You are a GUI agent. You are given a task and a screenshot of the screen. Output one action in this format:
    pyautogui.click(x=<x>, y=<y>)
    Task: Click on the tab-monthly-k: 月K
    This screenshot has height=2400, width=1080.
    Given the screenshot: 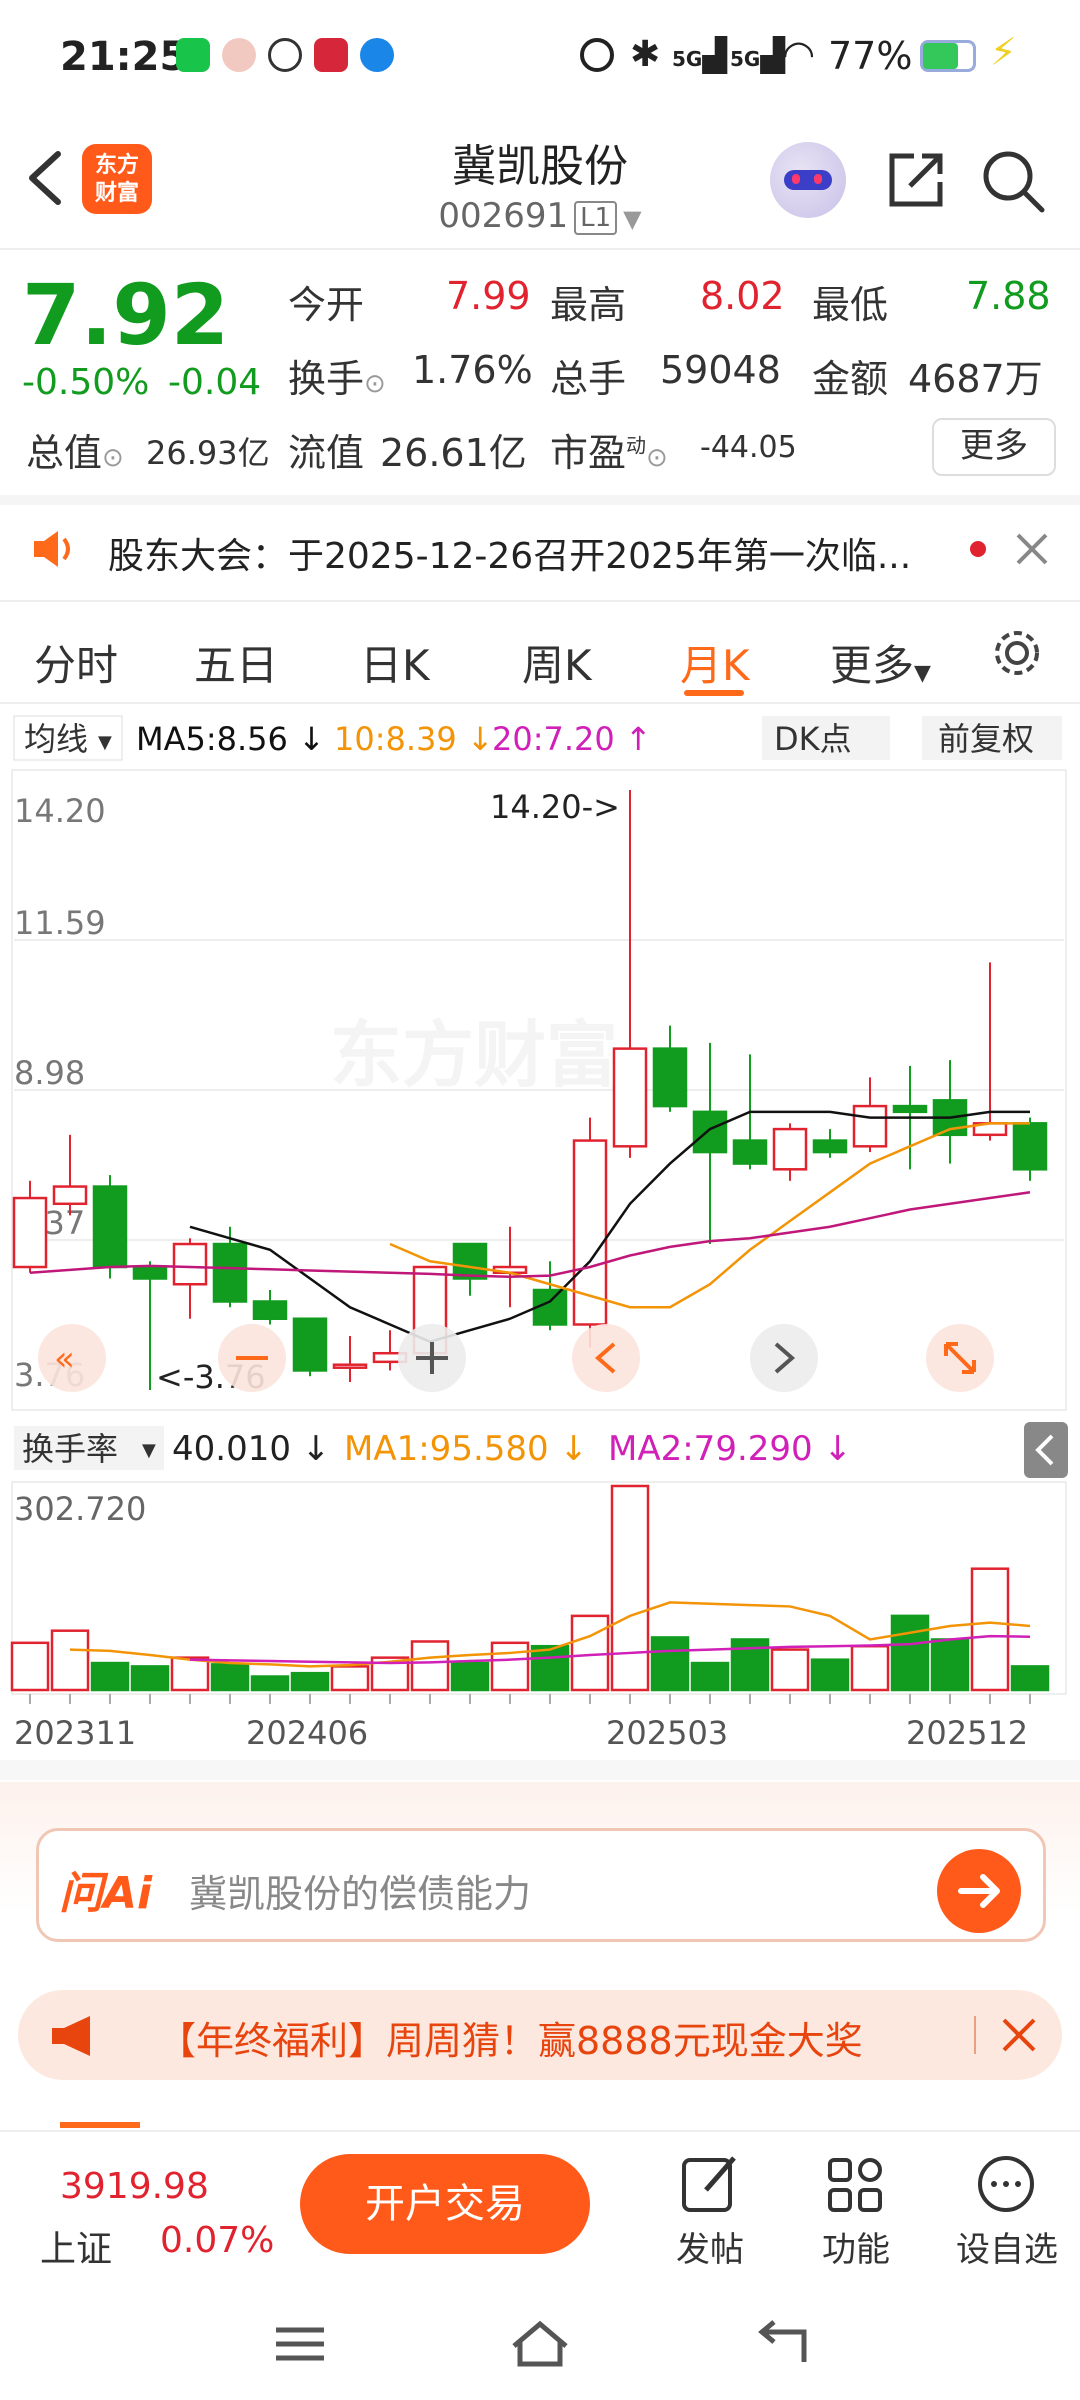 What is the action you would take?
    pyautogui.click(x=715, y=662)
    